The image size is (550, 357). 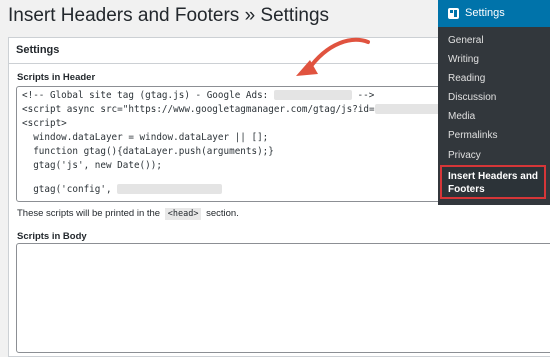 I want to click on menu-item-reading: Reading, so click(x=466, y=78).